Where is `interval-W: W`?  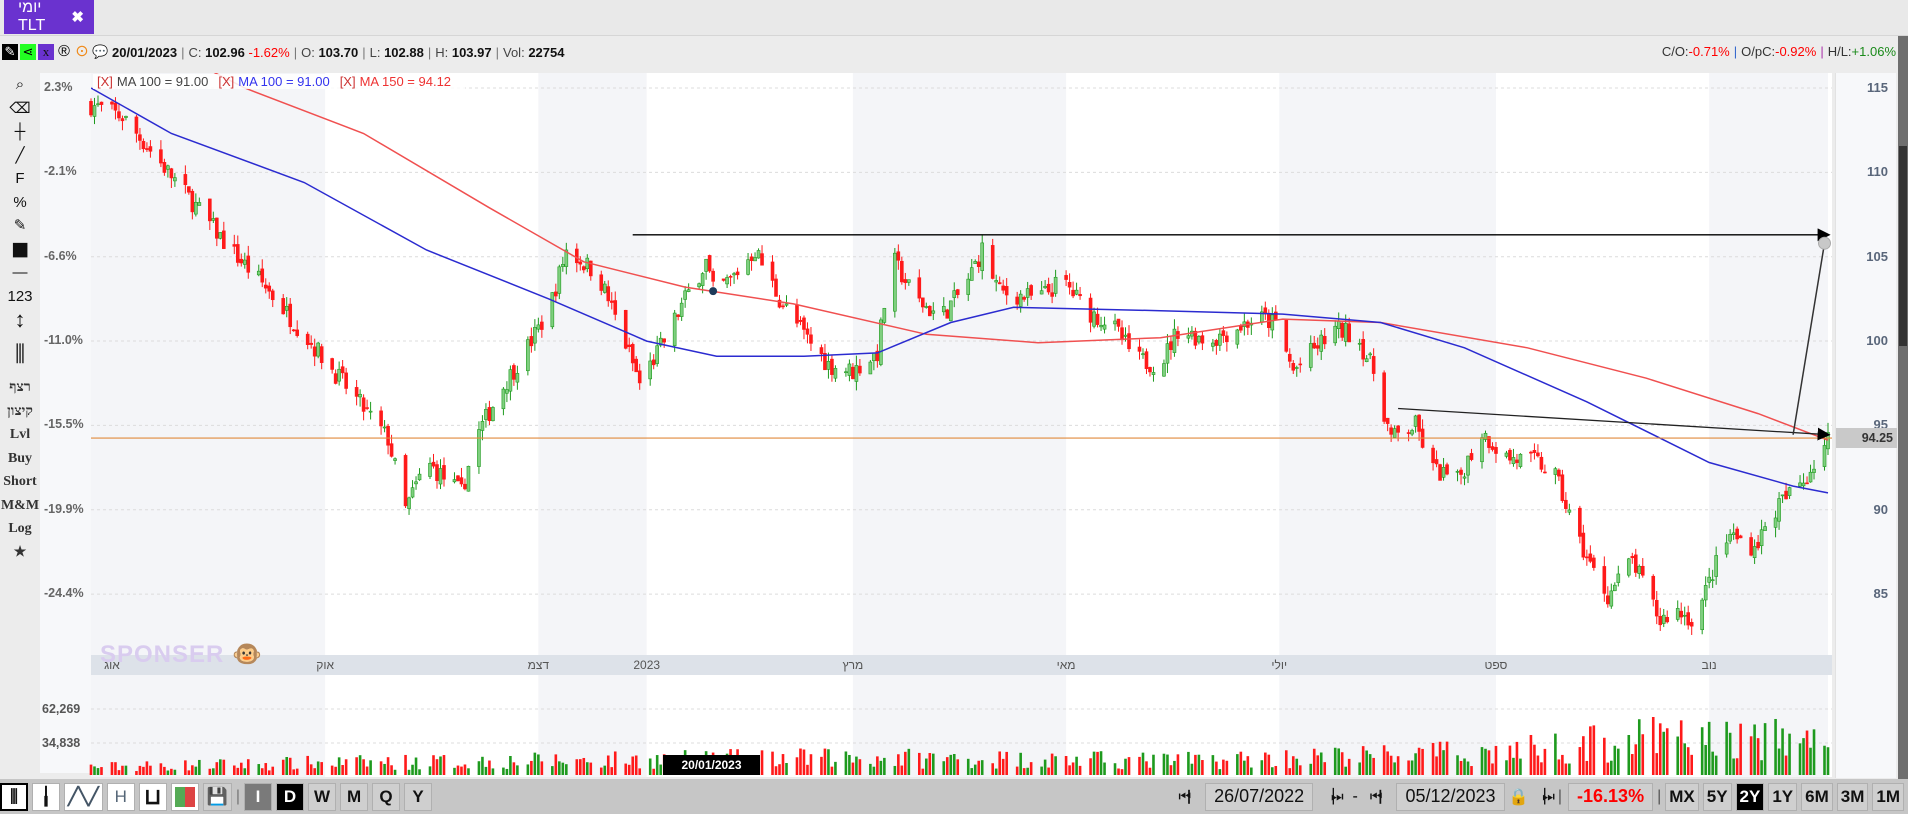
interval-W: W is located at coordinates (322, 796).